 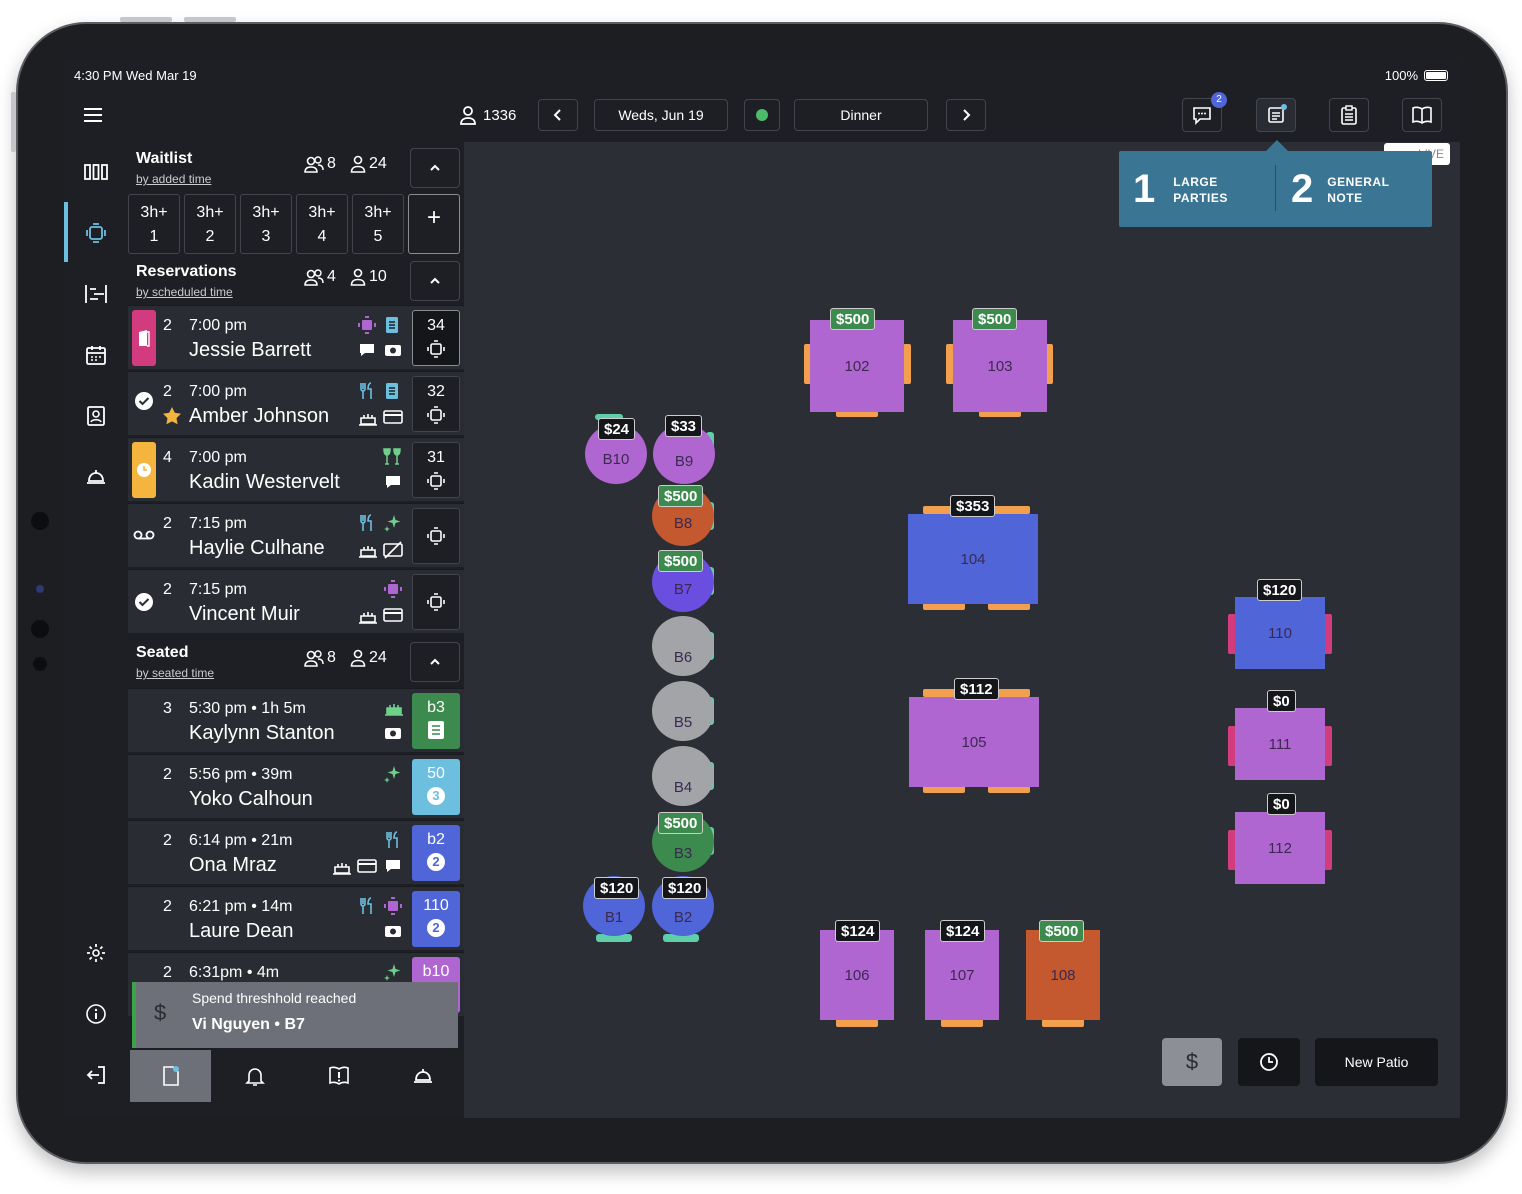 I want to click on table-B4: B4, so click(x=683, y=776).